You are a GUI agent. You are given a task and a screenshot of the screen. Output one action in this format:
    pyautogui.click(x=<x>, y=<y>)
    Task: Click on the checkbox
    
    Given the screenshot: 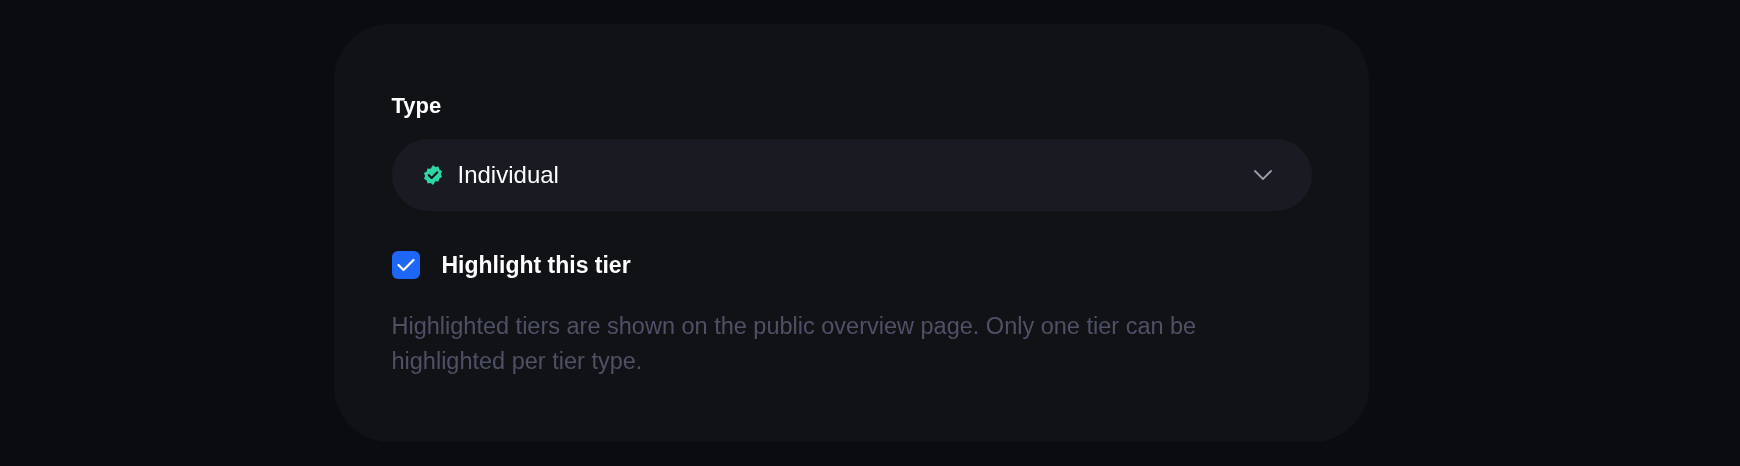 What is the action you would take?
    pyautogui.click(x=405, y=265)
    